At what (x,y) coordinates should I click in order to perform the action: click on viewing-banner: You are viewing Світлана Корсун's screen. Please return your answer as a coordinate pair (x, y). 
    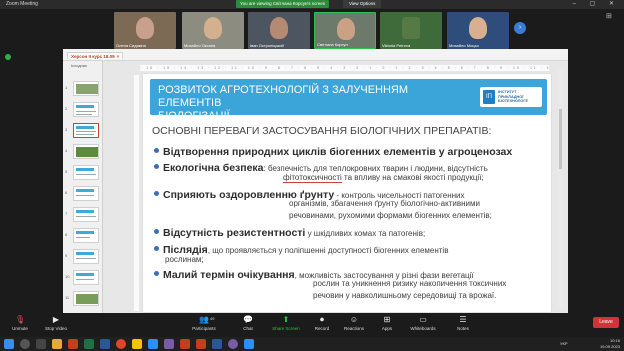
    Looking at the image, I should click on (283, 4).